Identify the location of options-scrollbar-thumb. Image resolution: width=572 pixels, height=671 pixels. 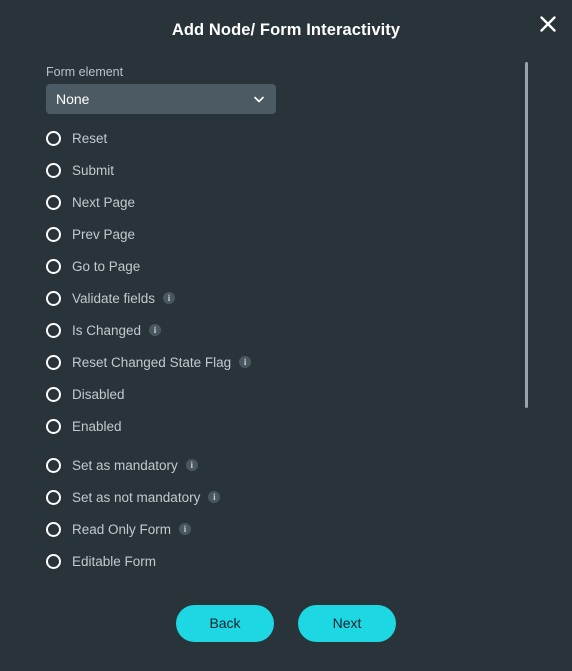
(526, 235).